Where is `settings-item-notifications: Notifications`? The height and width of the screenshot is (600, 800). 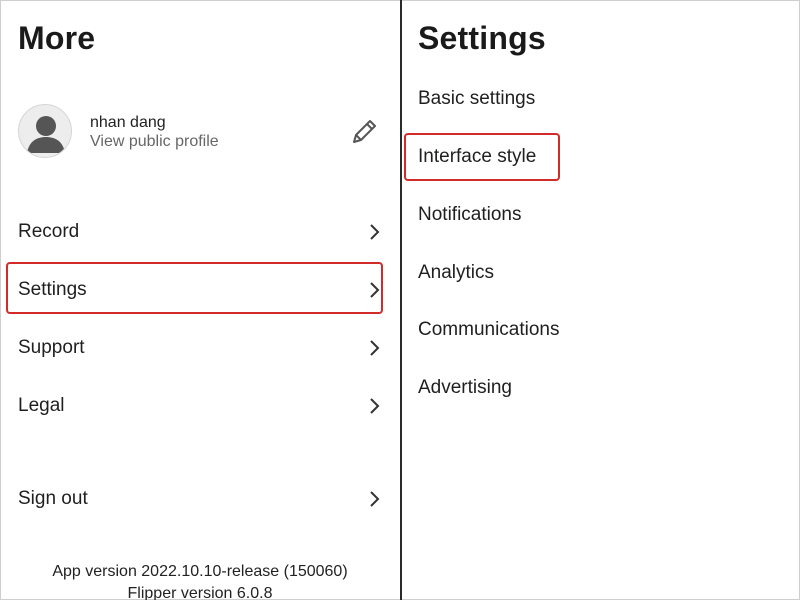 settings-item-notifications: Notifications is located at coordinates (470, 215).